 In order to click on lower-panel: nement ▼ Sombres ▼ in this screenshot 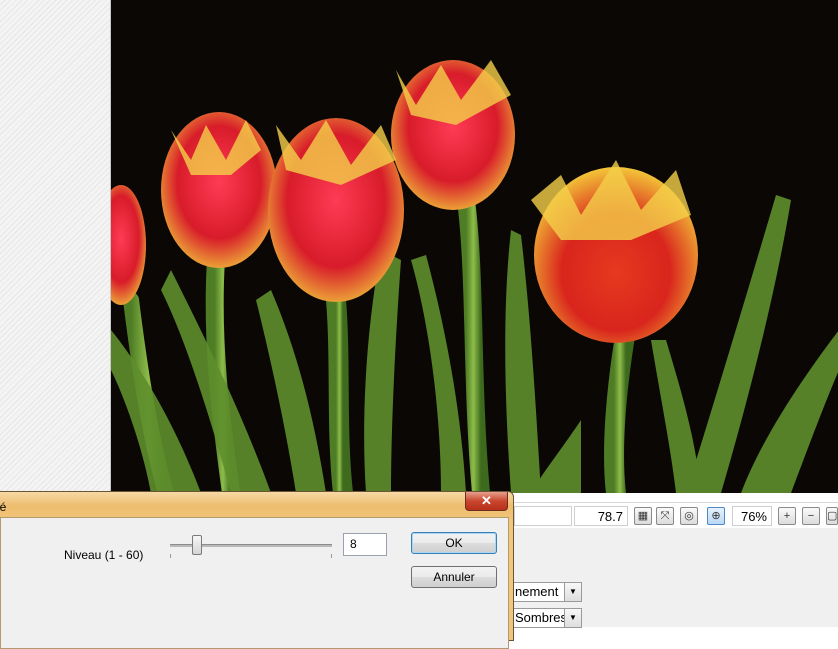, I will do `click(674, 578)`.